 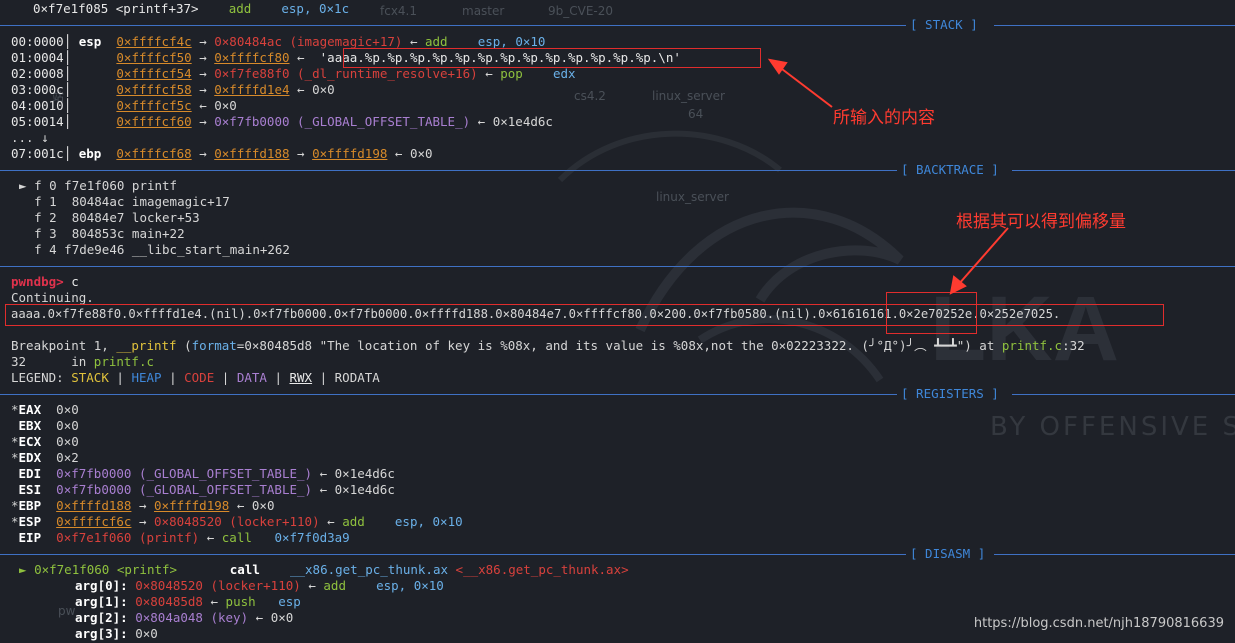 I want to click on bg-text: master, so click(x=483, y=11).